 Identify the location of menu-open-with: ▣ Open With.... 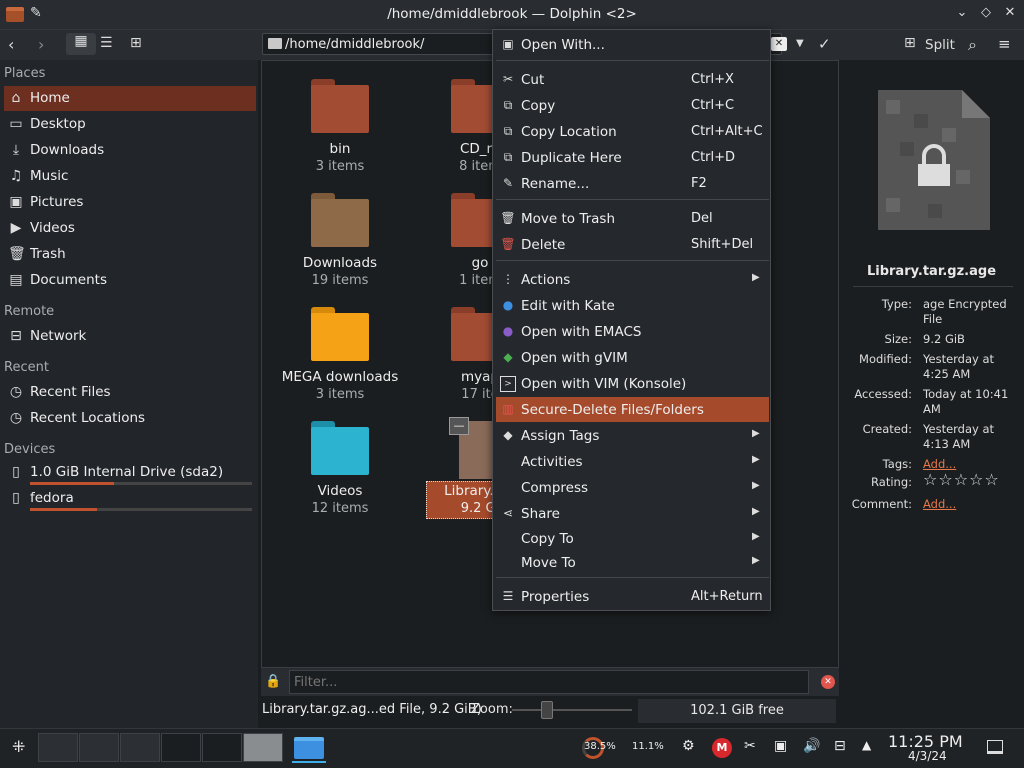
(632, 44).